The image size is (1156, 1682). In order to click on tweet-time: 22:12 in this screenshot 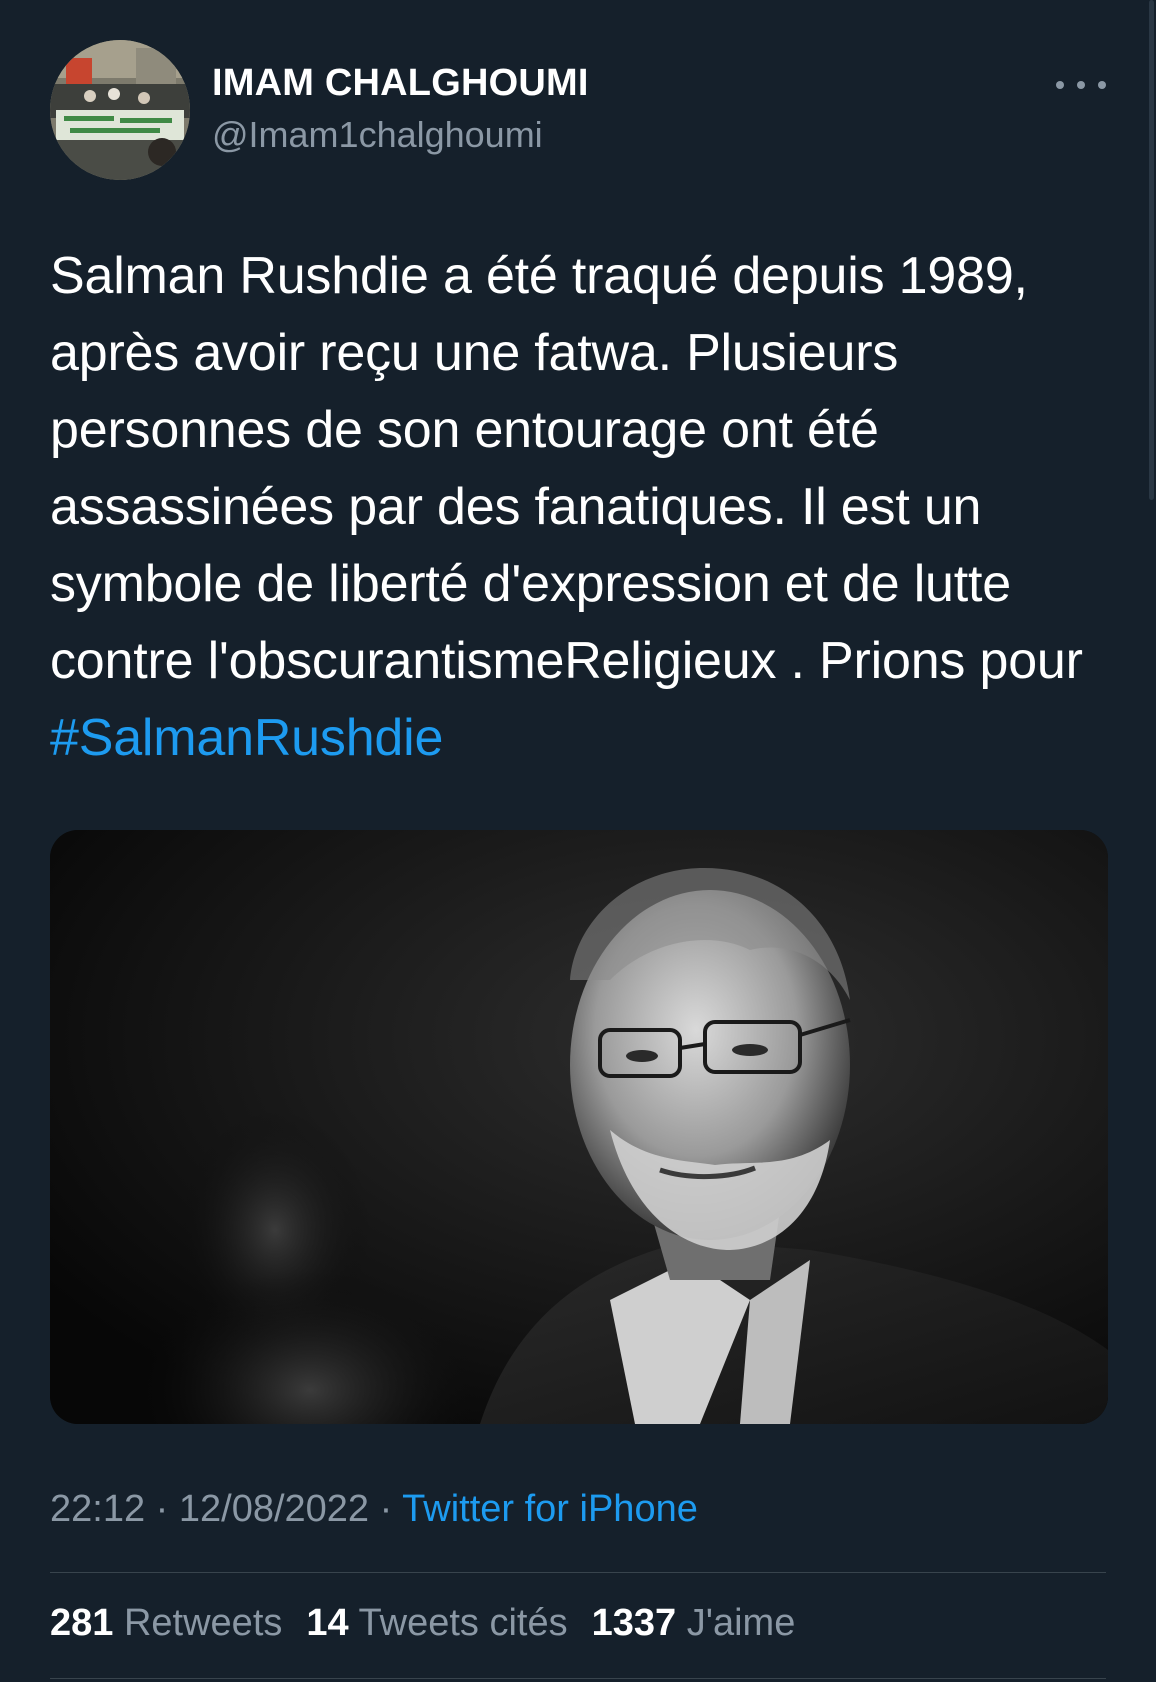, I will do `click(97, 1509)`.